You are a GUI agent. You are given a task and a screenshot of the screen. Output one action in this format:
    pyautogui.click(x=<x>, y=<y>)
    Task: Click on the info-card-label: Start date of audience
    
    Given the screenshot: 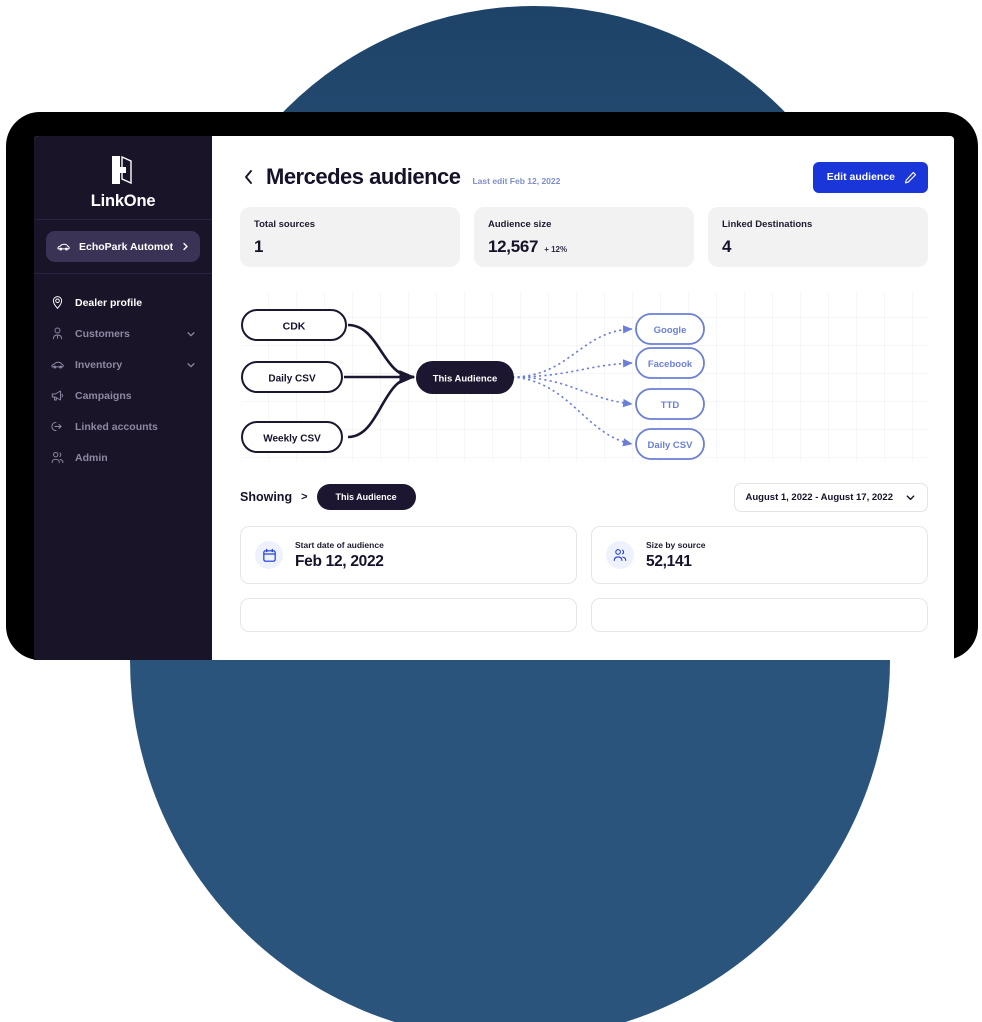 What is the action you would take?
    pyautogui.click(x=339, y=544)
    